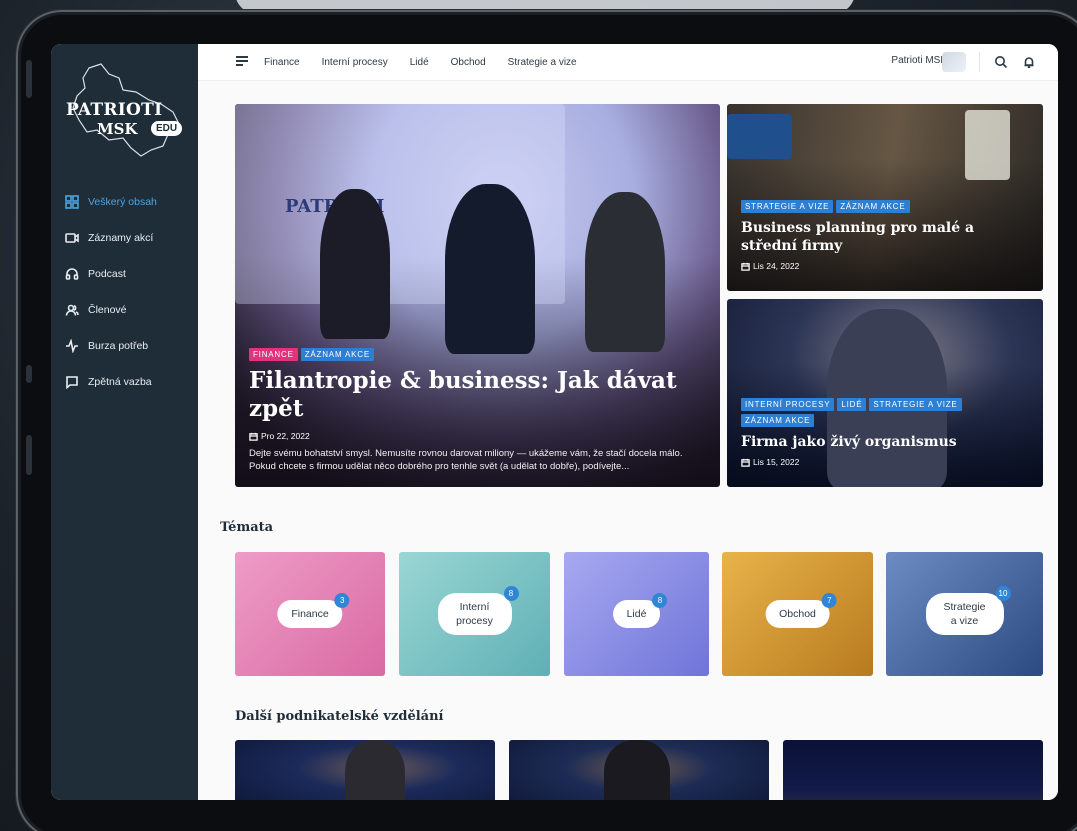 This screenshot has height=831, width=1077. I want to click on top-nav-people: Lidé, so click(419, 62).